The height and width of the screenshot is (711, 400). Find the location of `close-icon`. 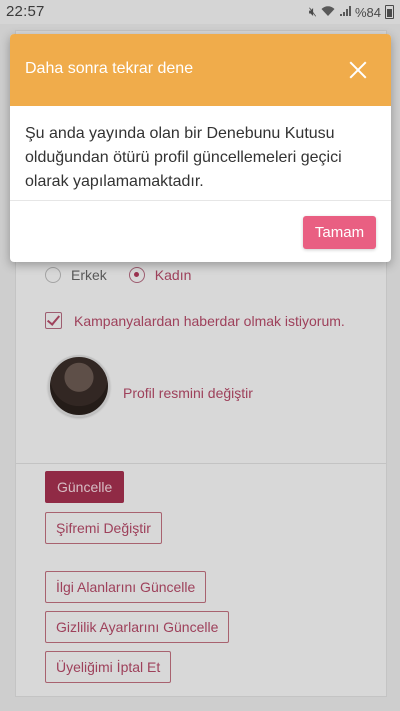

close-icon is located at coordinates (358, 70).